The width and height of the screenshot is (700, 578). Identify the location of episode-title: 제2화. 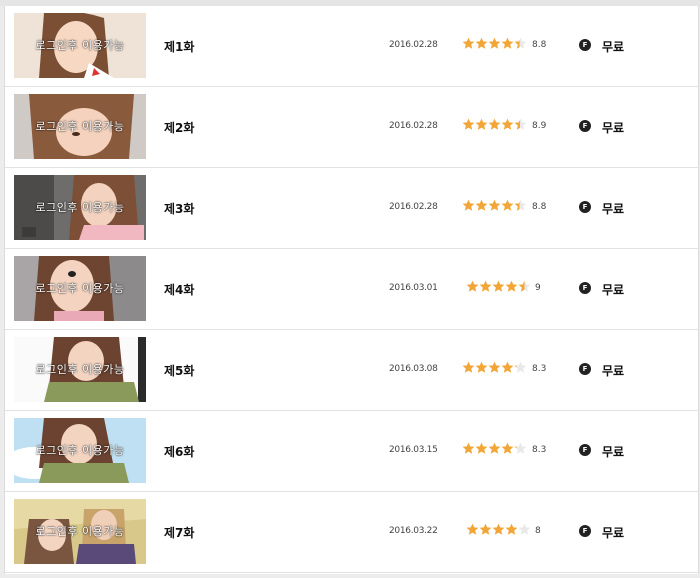
(179, 127).